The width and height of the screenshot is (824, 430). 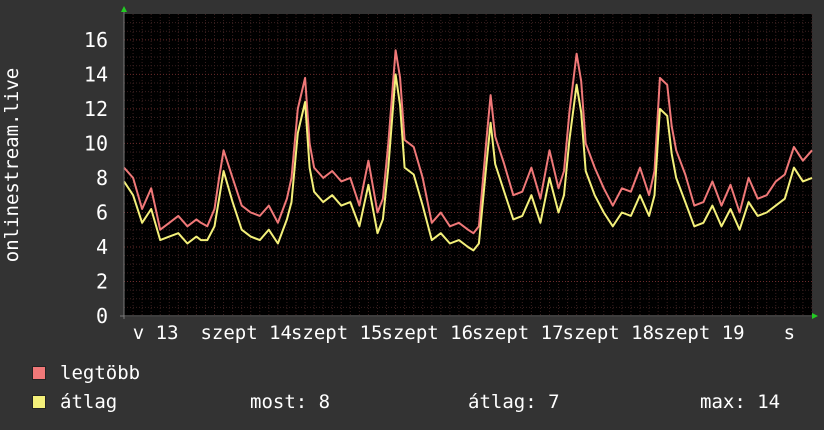 What do you see at coordinates (102, 316) in the screenshot?
I see `y-tick-label: 0` at bounding box center [102, 316].